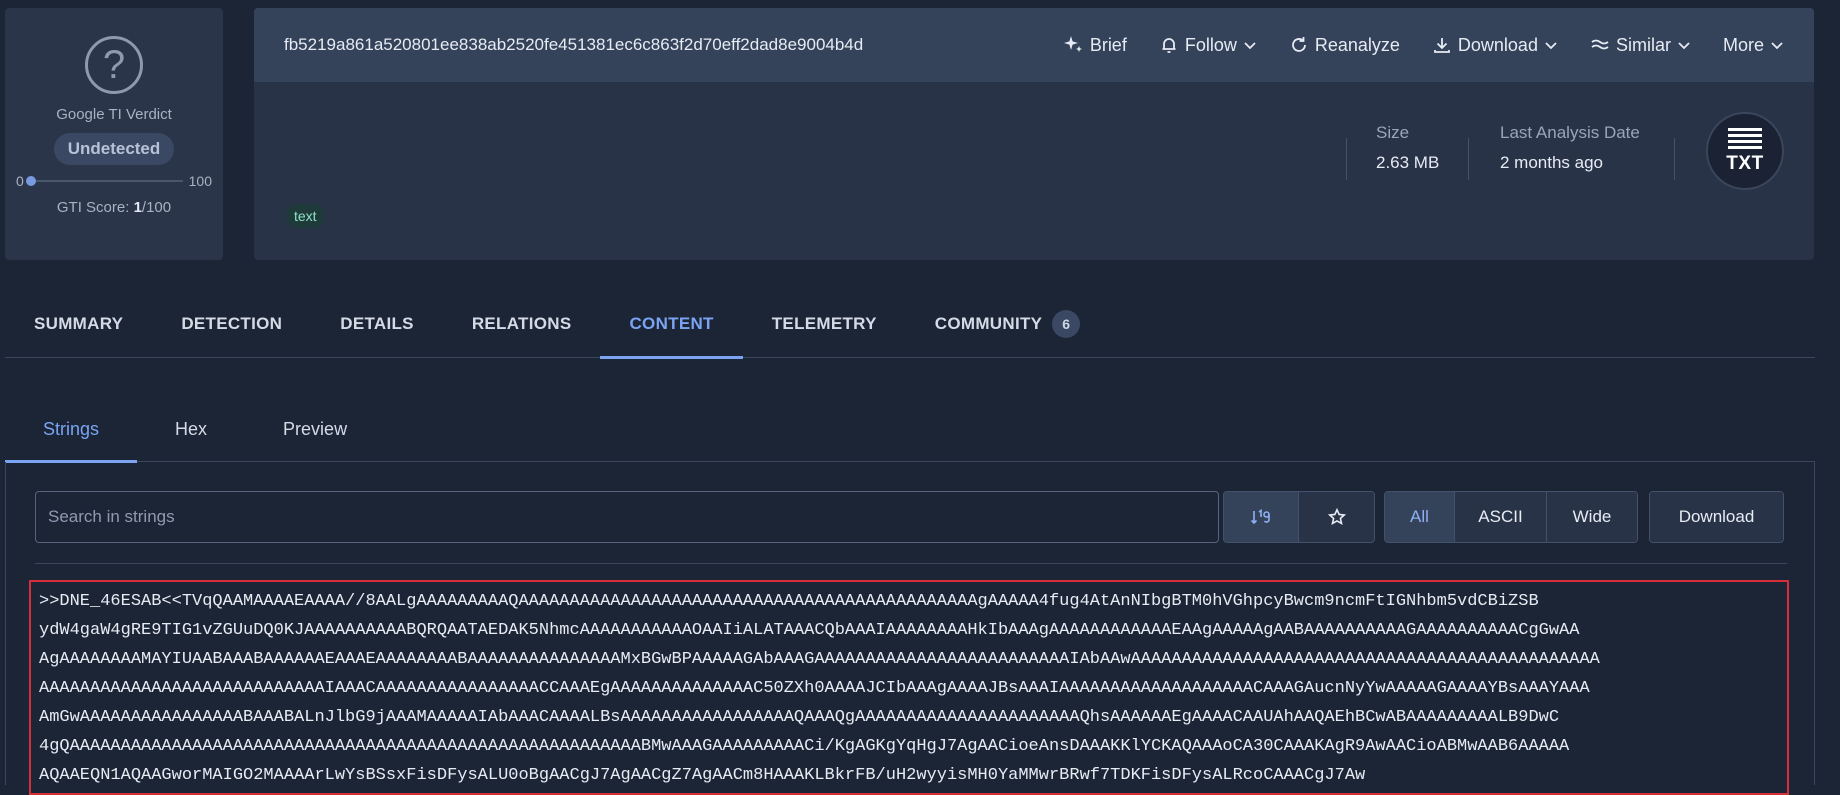 This screenshot has width=1840, height=795. Describe the element at coordinates (1745, 151) in the screenshot. I see `file-type-badge: TXT` at that location.